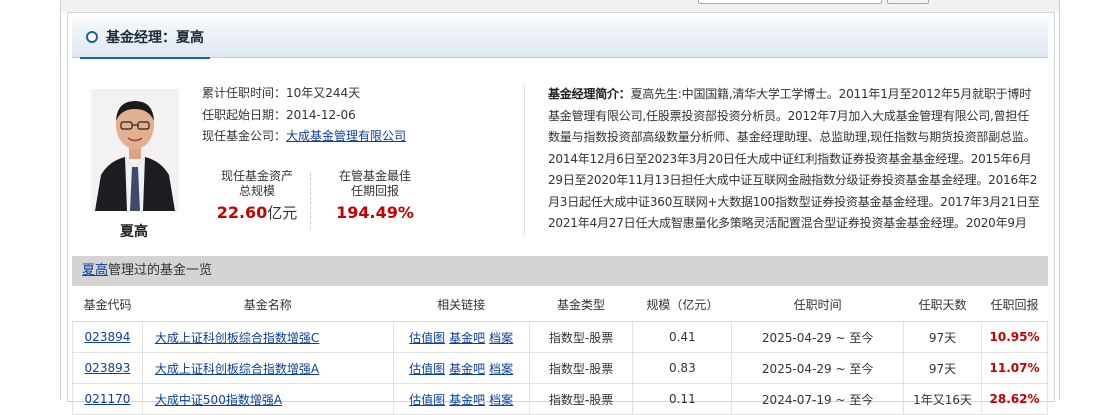 The width and height of the screenshot is (1120, 415). I want to click on stat-divider, so click(311, 201).